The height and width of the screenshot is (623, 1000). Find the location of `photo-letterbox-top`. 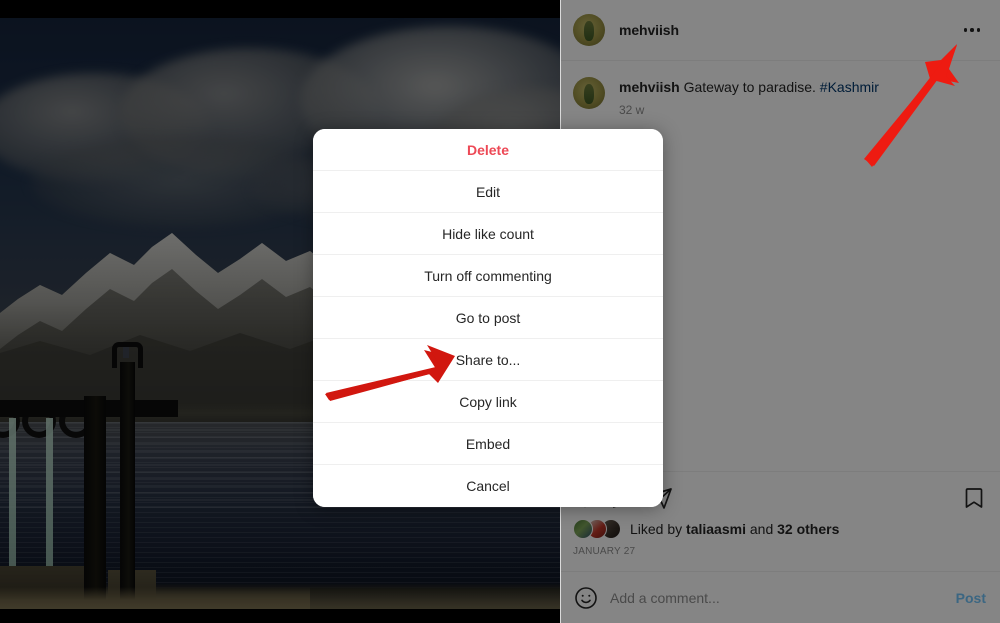

photo-letterbox-top is located at coordinates (280, 9).